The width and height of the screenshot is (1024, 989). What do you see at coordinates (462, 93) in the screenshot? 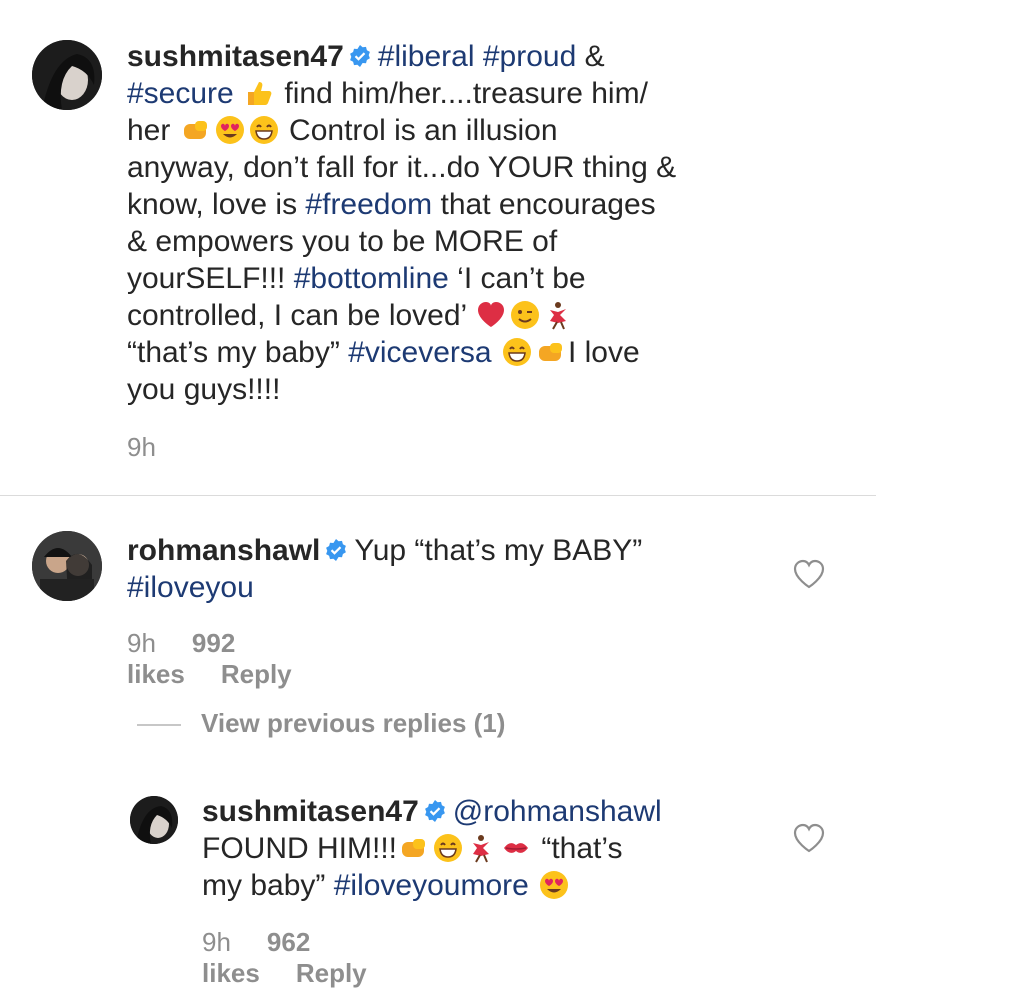
I see `comment-text: find him/her....treasure him/` at bounding box center [462, 93].